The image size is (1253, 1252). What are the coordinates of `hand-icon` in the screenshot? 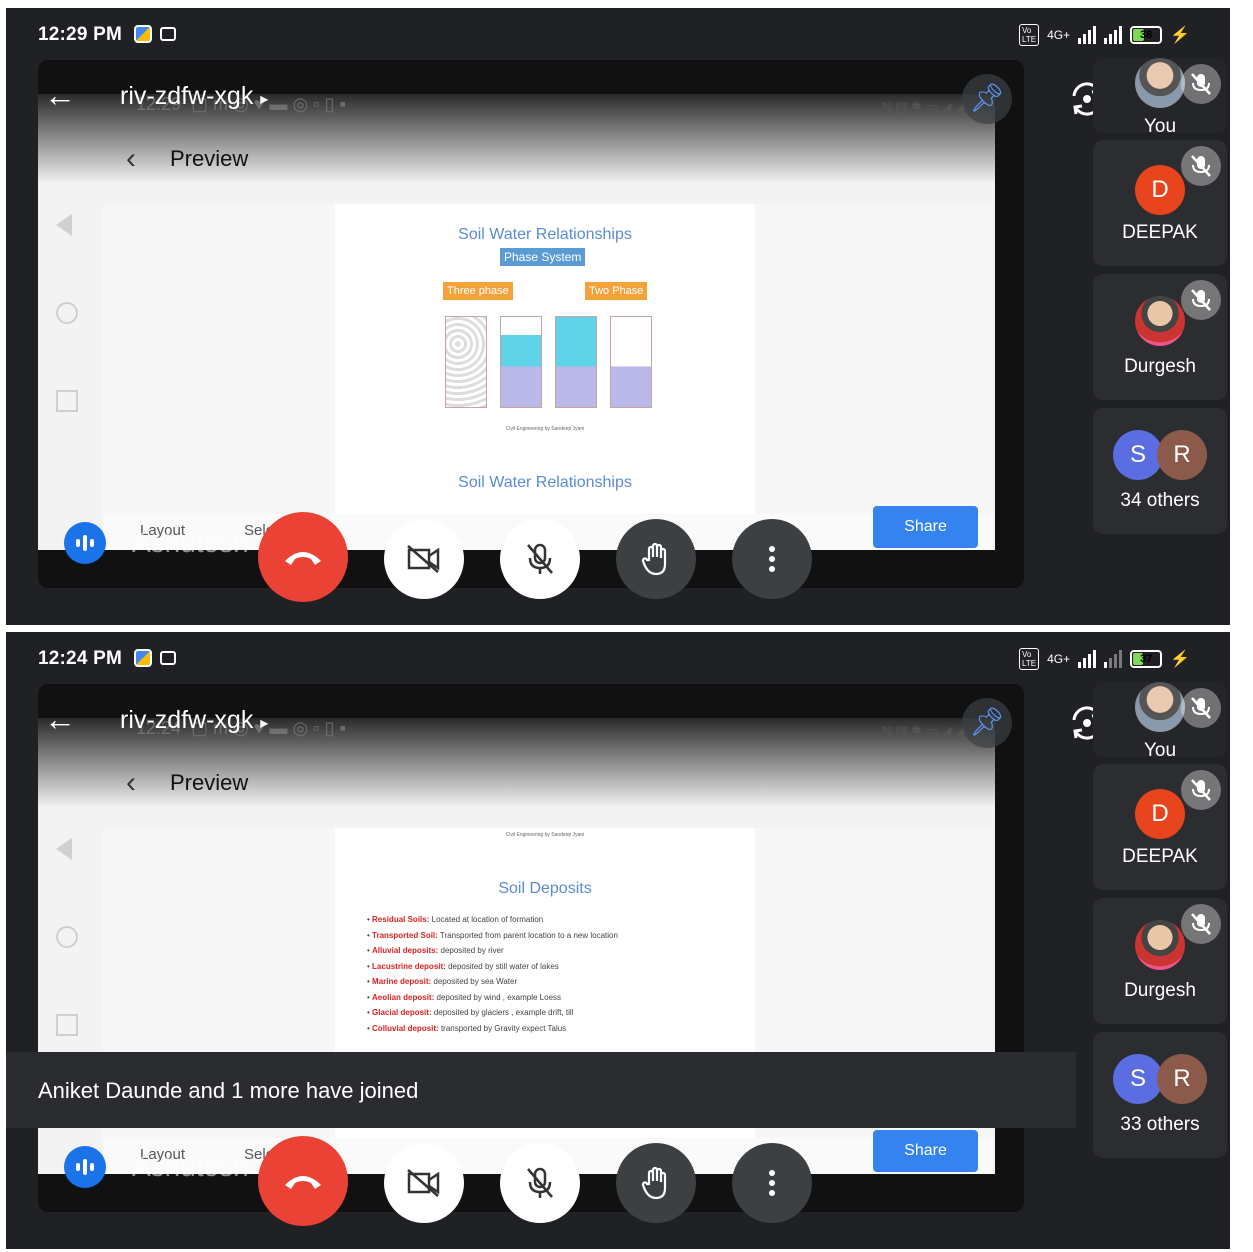 It's located at (654, 1183).